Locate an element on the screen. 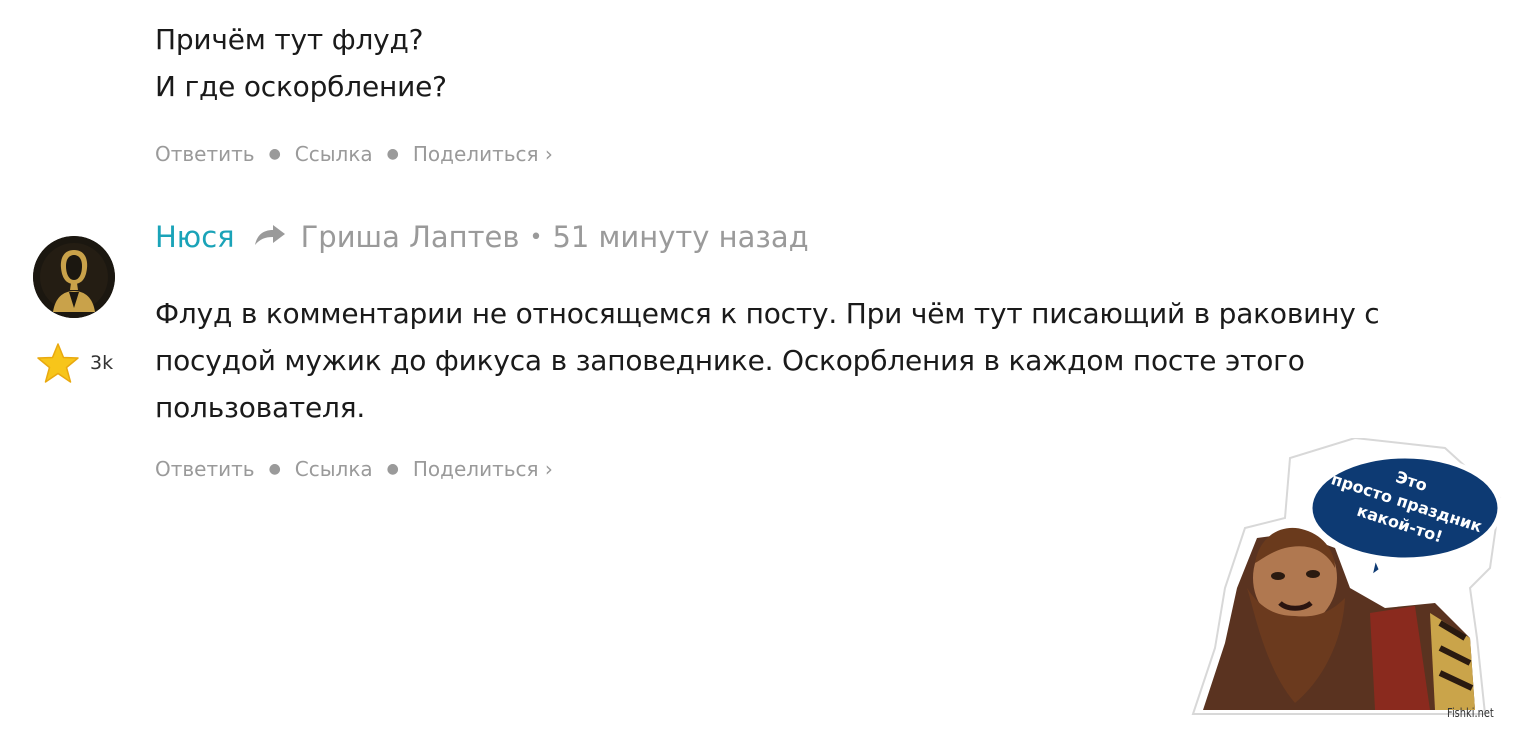 Image resolution: width=1515 pixels, height=733 pixels. comment-1-line: И где оскорбление? is located at coordinates (301, 86).